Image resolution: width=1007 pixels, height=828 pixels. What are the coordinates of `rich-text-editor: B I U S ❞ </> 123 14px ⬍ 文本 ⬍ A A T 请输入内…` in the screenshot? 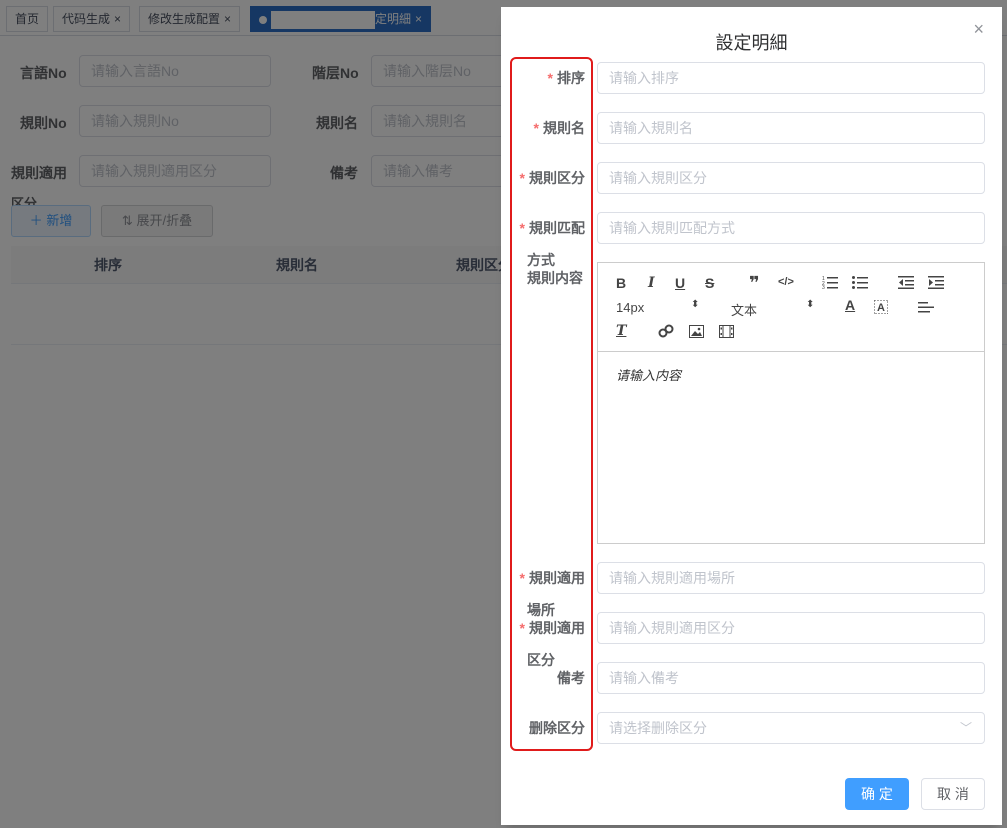 It's located at (791, 403).